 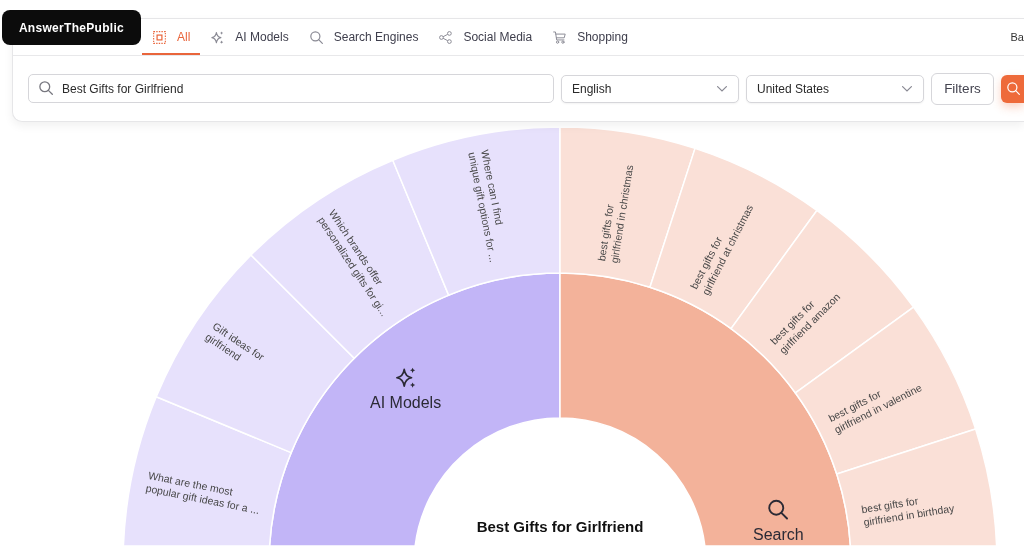 What do you see at coordinates (363, 37) in the screenshot?
I see `category-tab: Search Engines` at bounding box center [363, 37].